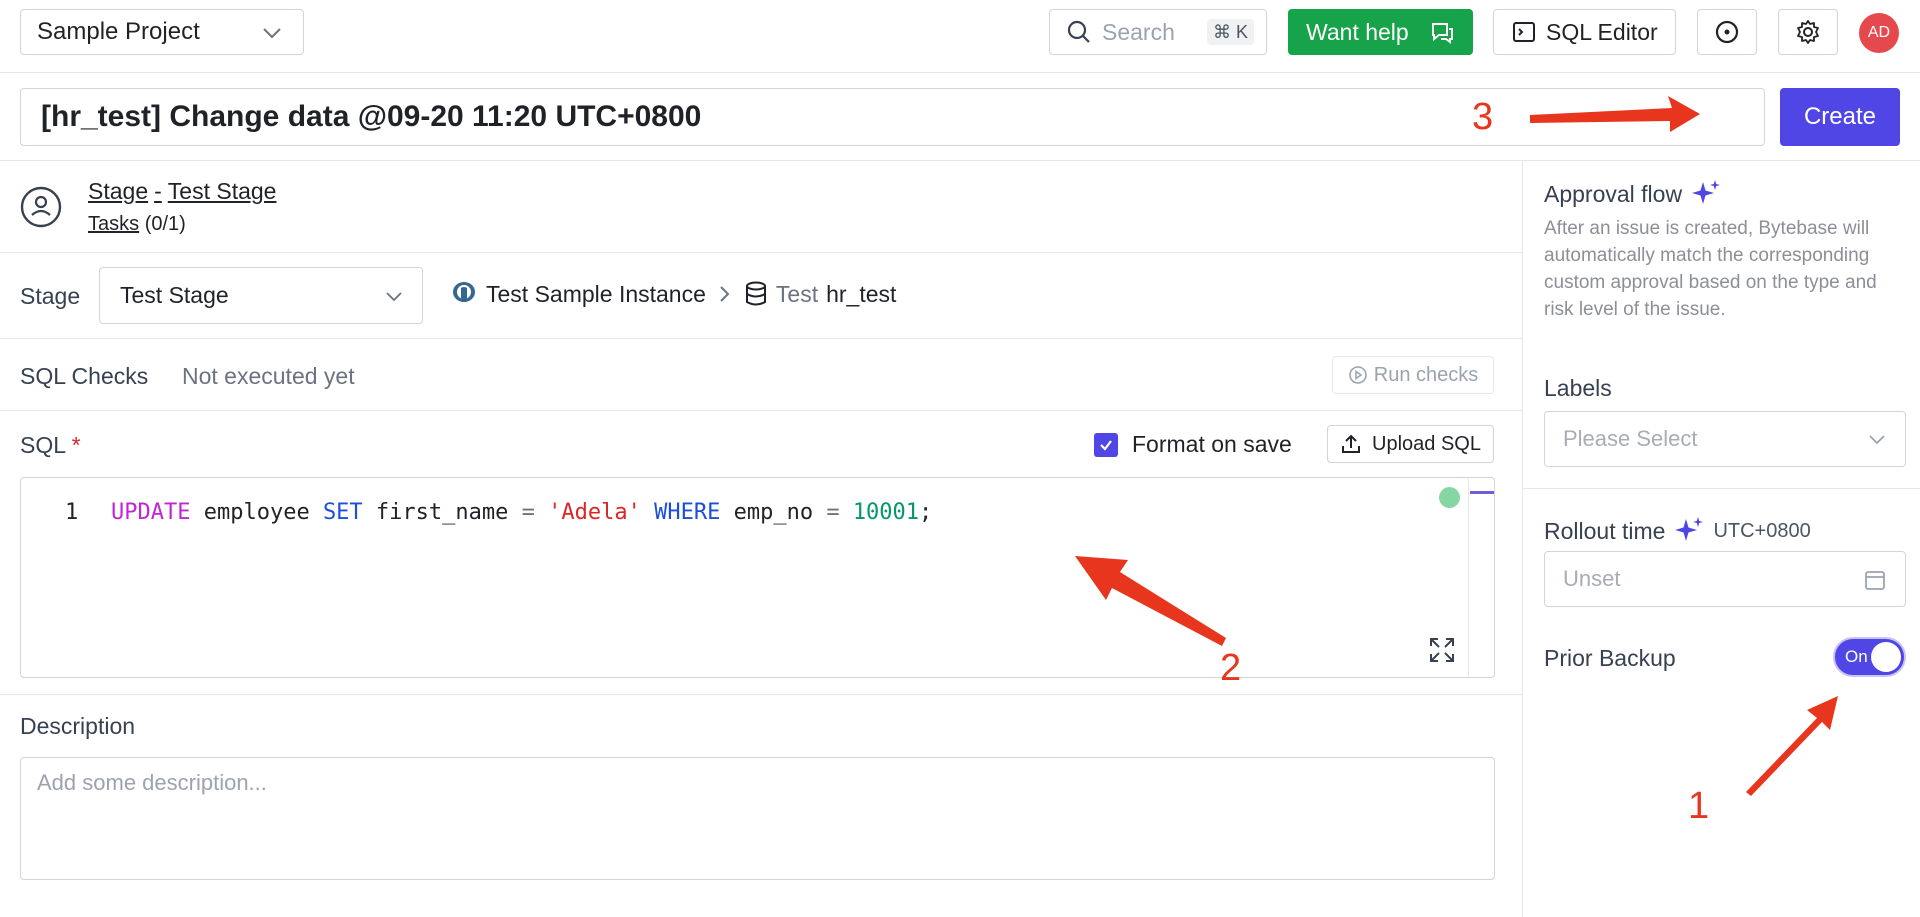  Describe the element at coordinates (1699, 806) in the screenshot. I see `annotation-number-1: 1` at that location.